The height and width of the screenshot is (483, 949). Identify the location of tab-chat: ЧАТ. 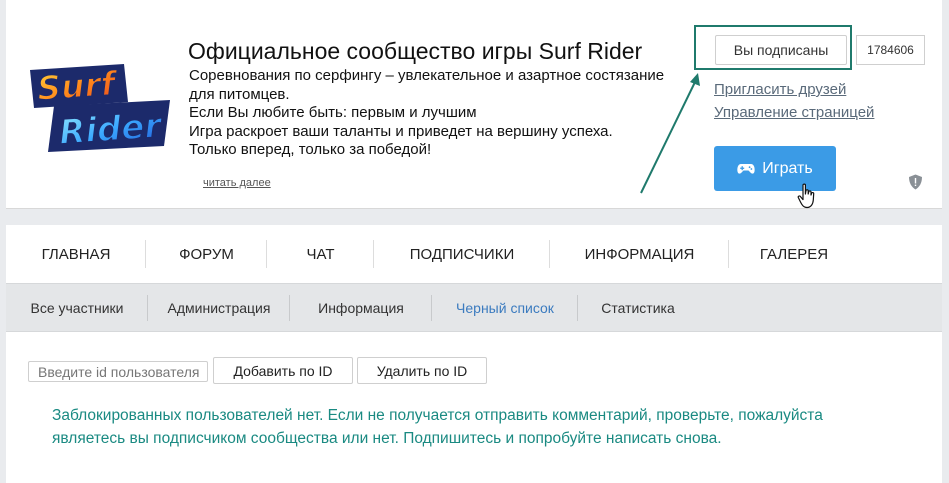
(320, 254).